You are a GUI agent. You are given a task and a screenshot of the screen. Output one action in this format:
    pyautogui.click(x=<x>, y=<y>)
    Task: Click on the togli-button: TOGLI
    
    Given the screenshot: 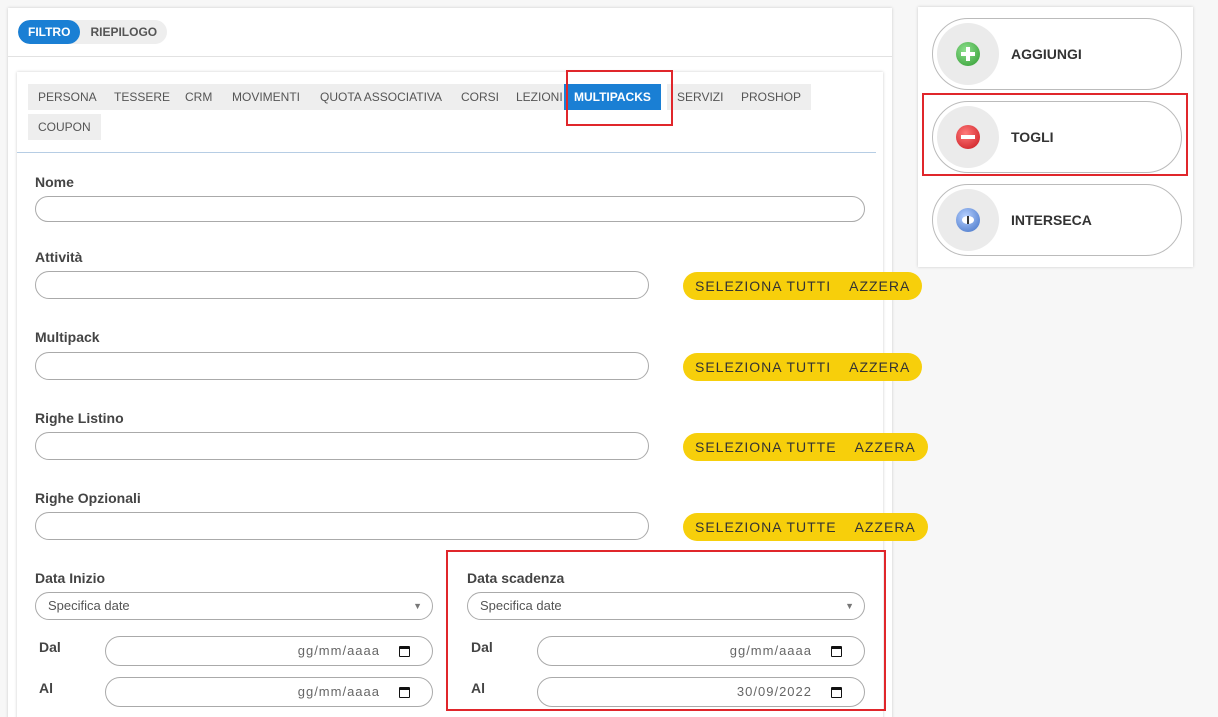 What is the action you would take?
    pyautogui.click(x=1057, y=137)
    